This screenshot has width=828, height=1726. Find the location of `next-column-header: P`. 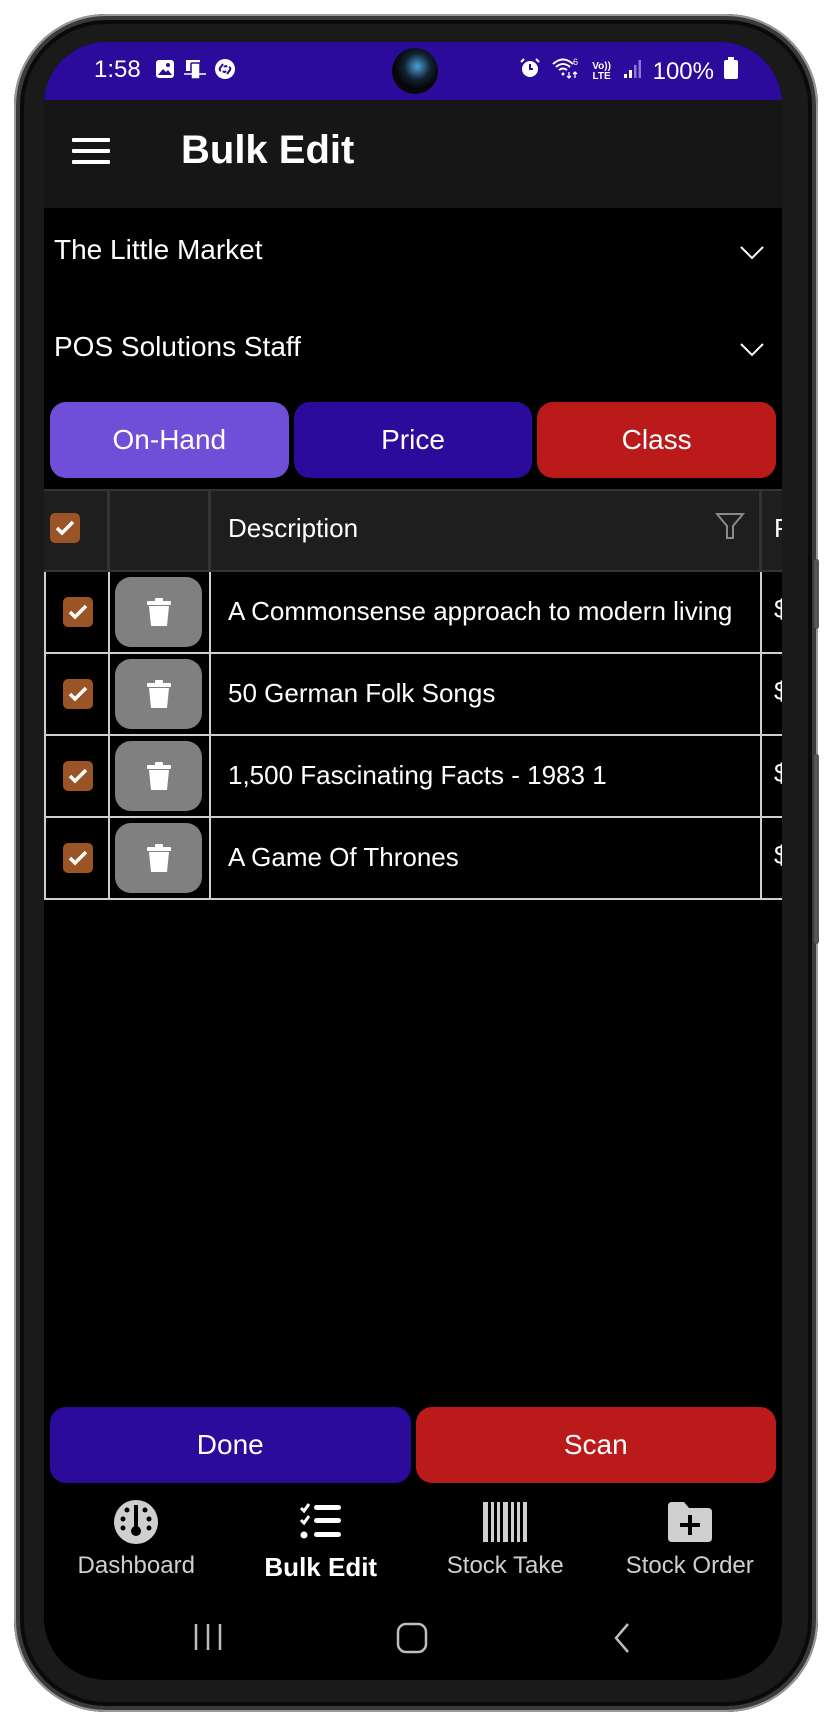

next-column-header: P is located at coordinates (772, 530).